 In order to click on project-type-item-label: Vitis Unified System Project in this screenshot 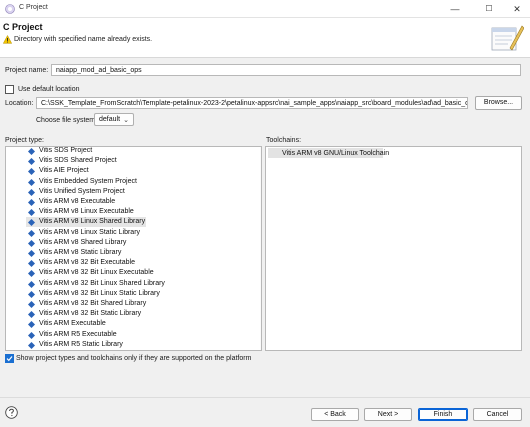, I will do `click(82, 191)`.